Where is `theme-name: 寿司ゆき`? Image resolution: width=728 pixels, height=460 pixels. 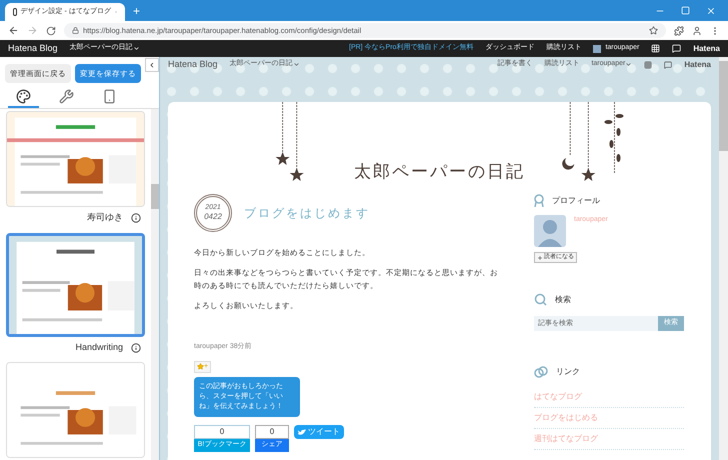
theme-name: 寿司ゆき is located at coordinates (105, 217).